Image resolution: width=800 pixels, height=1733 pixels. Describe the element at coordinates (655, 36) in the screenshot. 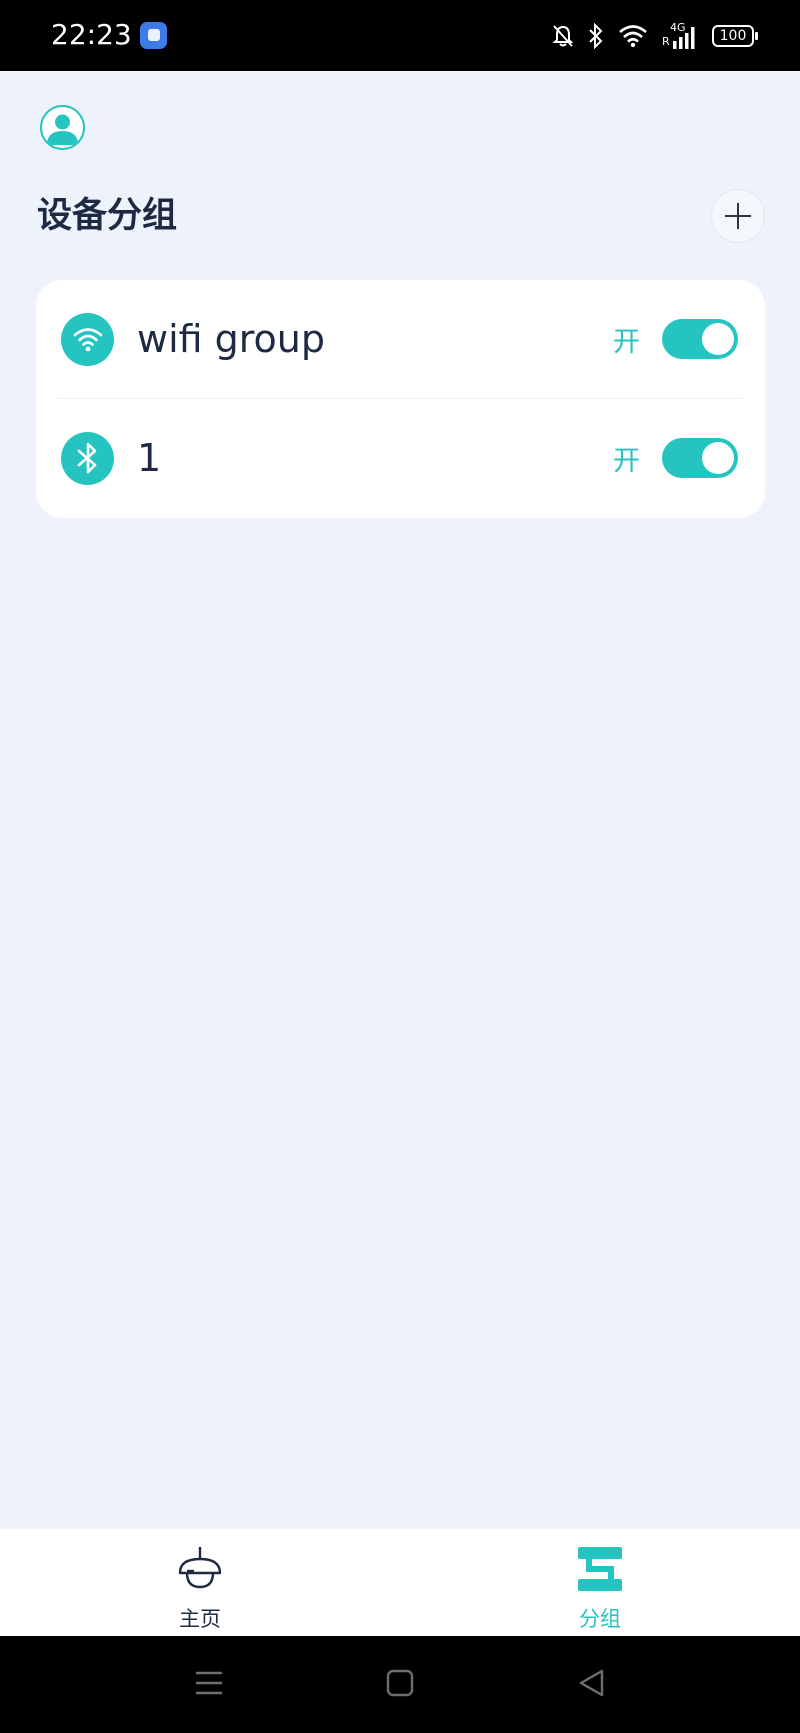

I see `status-icons: 4G R 100` at that location.